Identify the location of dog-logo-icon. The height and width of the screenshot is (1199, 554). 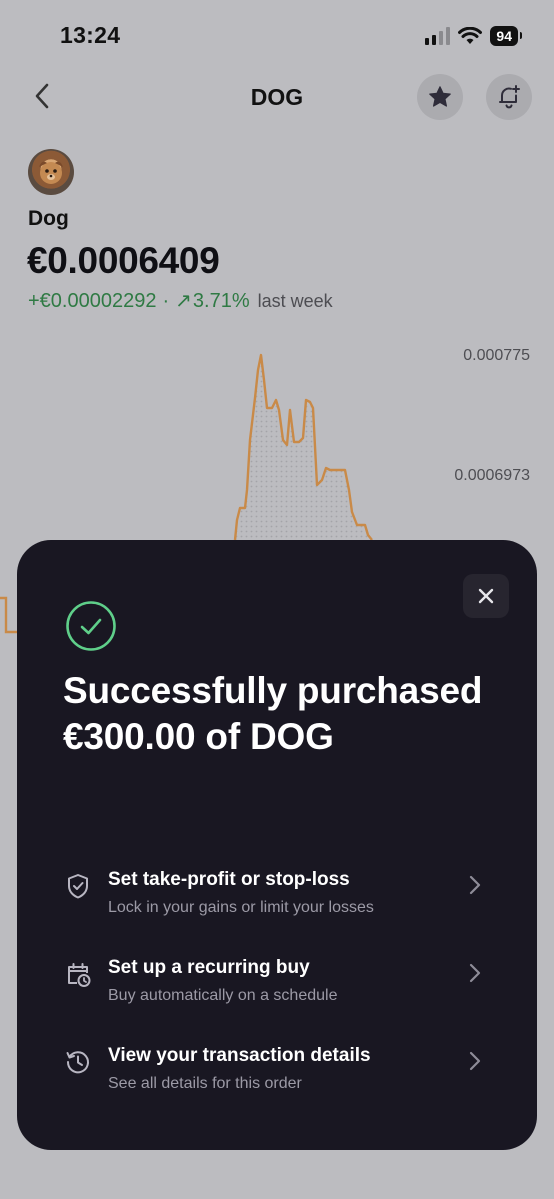
(51, 172).